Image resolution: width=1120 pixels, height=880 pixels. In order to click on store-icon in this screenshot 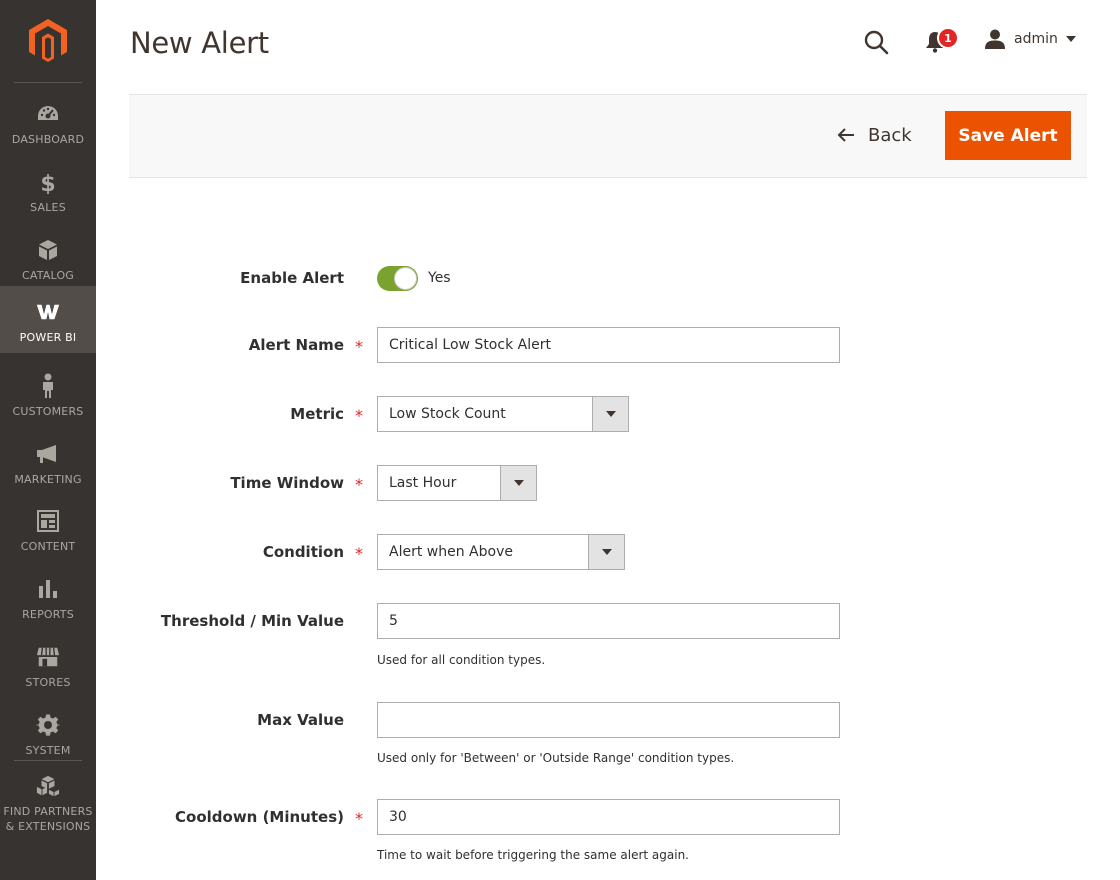, I will do `click(48, 657)`.